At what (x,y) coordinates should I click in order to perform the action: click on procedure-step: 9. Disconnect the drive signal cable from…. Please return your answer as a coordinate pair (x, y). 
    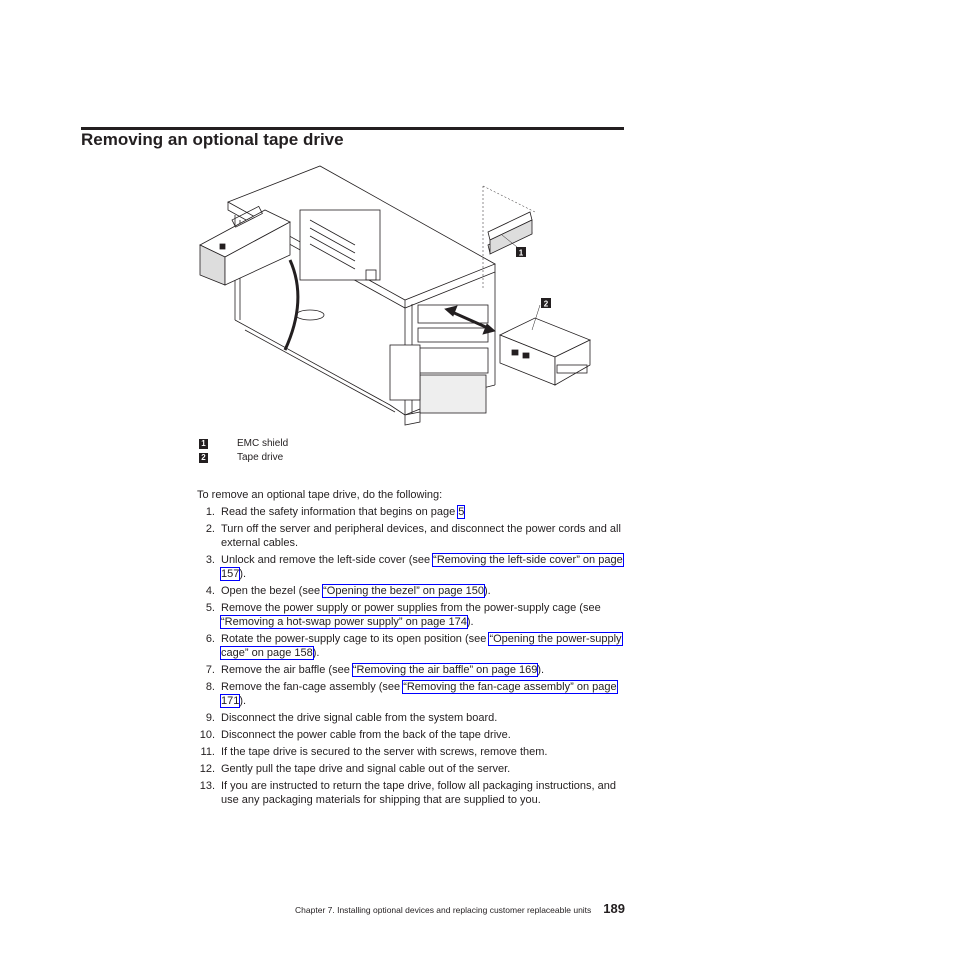
    Looking at the image, I should click on (412, 718).